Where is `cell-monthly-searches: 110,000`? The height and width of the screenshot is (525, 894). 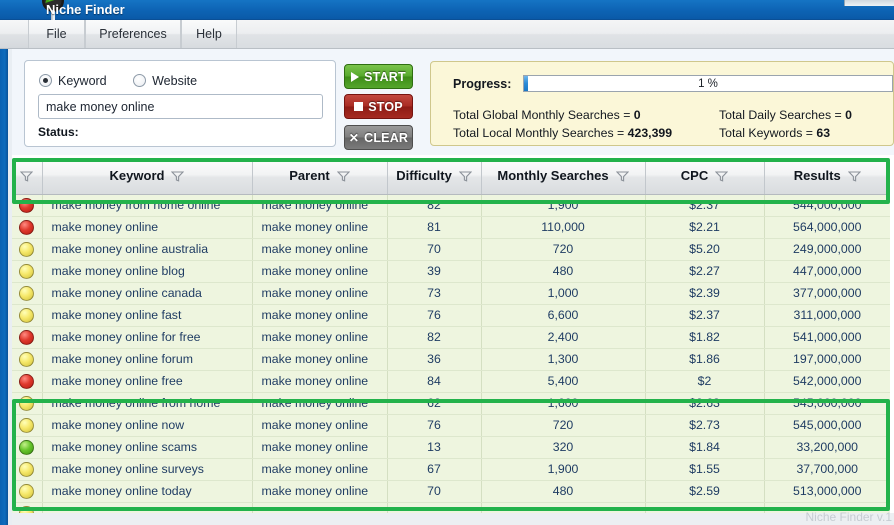 cell-monthly-searches: 110,000 is located at coordinates (563, 227).